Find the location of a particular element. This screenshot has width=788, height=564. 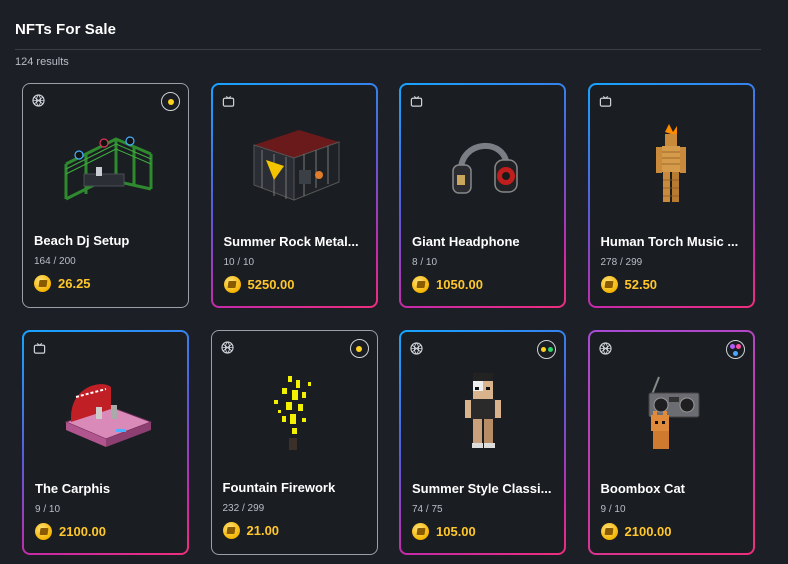

carphis-stage-image is located at coordinates (105, 412).